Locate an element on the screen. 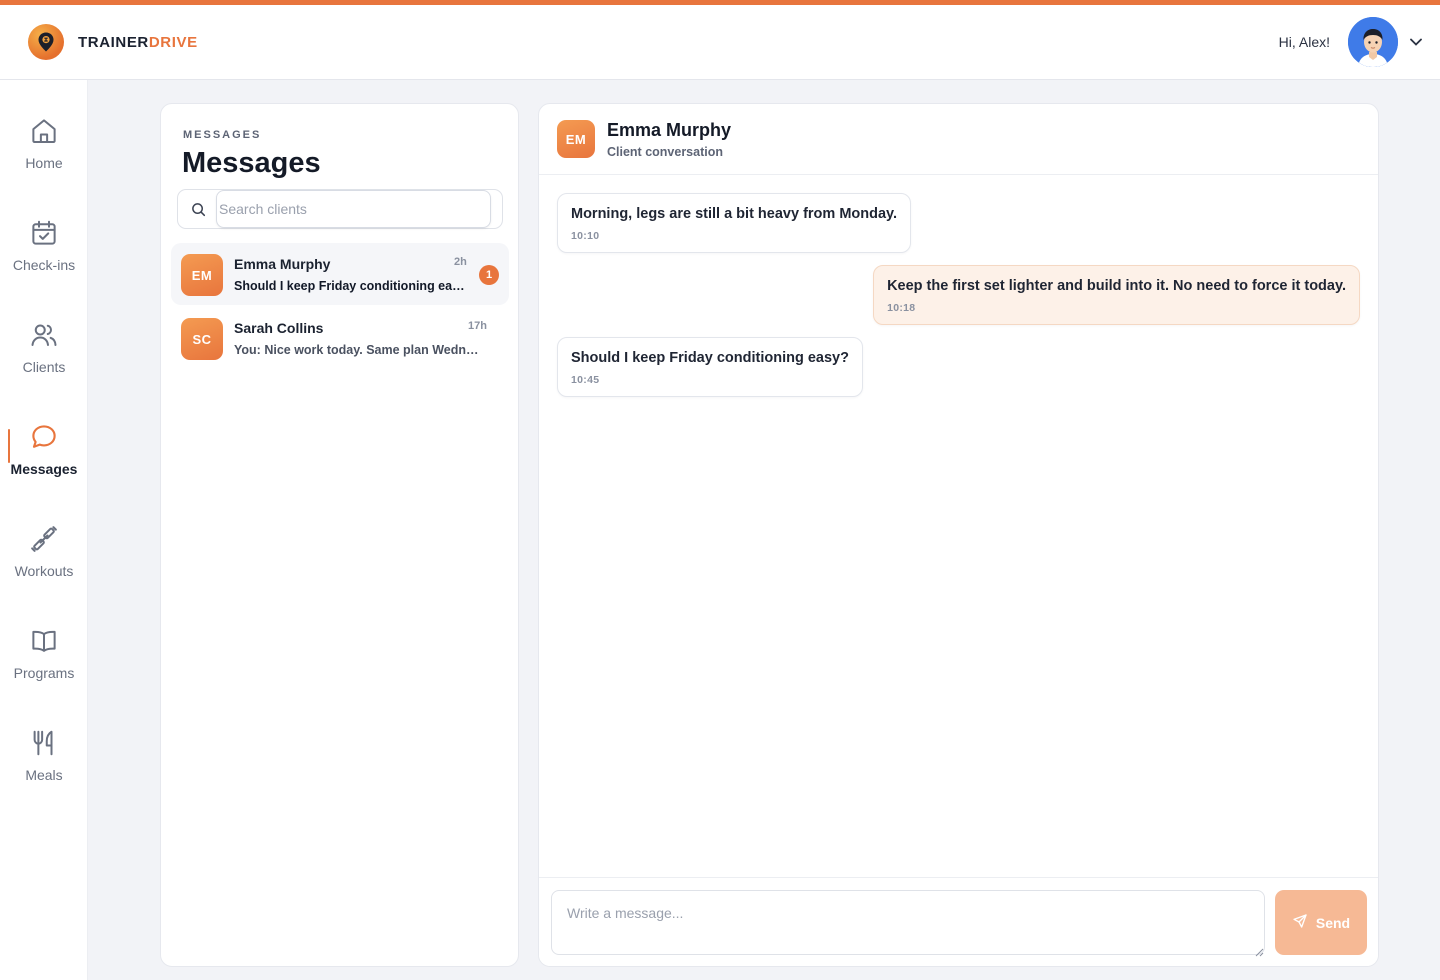 The width and height of the screenshot is (1440, 980). sidebar-item-label: Home is located at coordinates (44, 163).